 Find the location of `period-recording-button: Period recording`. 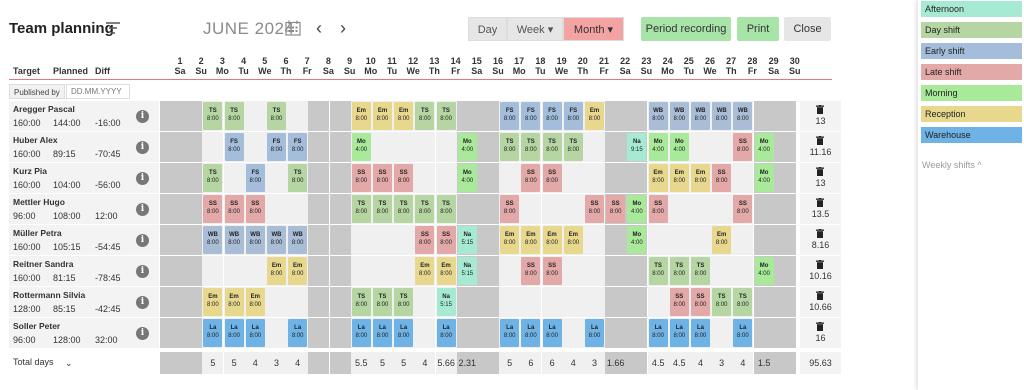

period-recording-button: Period recording is located at coordinates (686, 29).